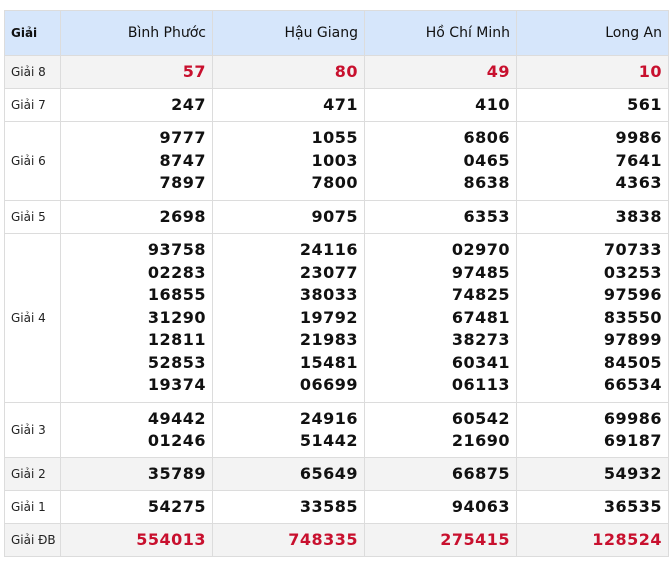 The height and width of the screenshot is (582, 669). I want to click on result-number: 3838, so click(638, 216).